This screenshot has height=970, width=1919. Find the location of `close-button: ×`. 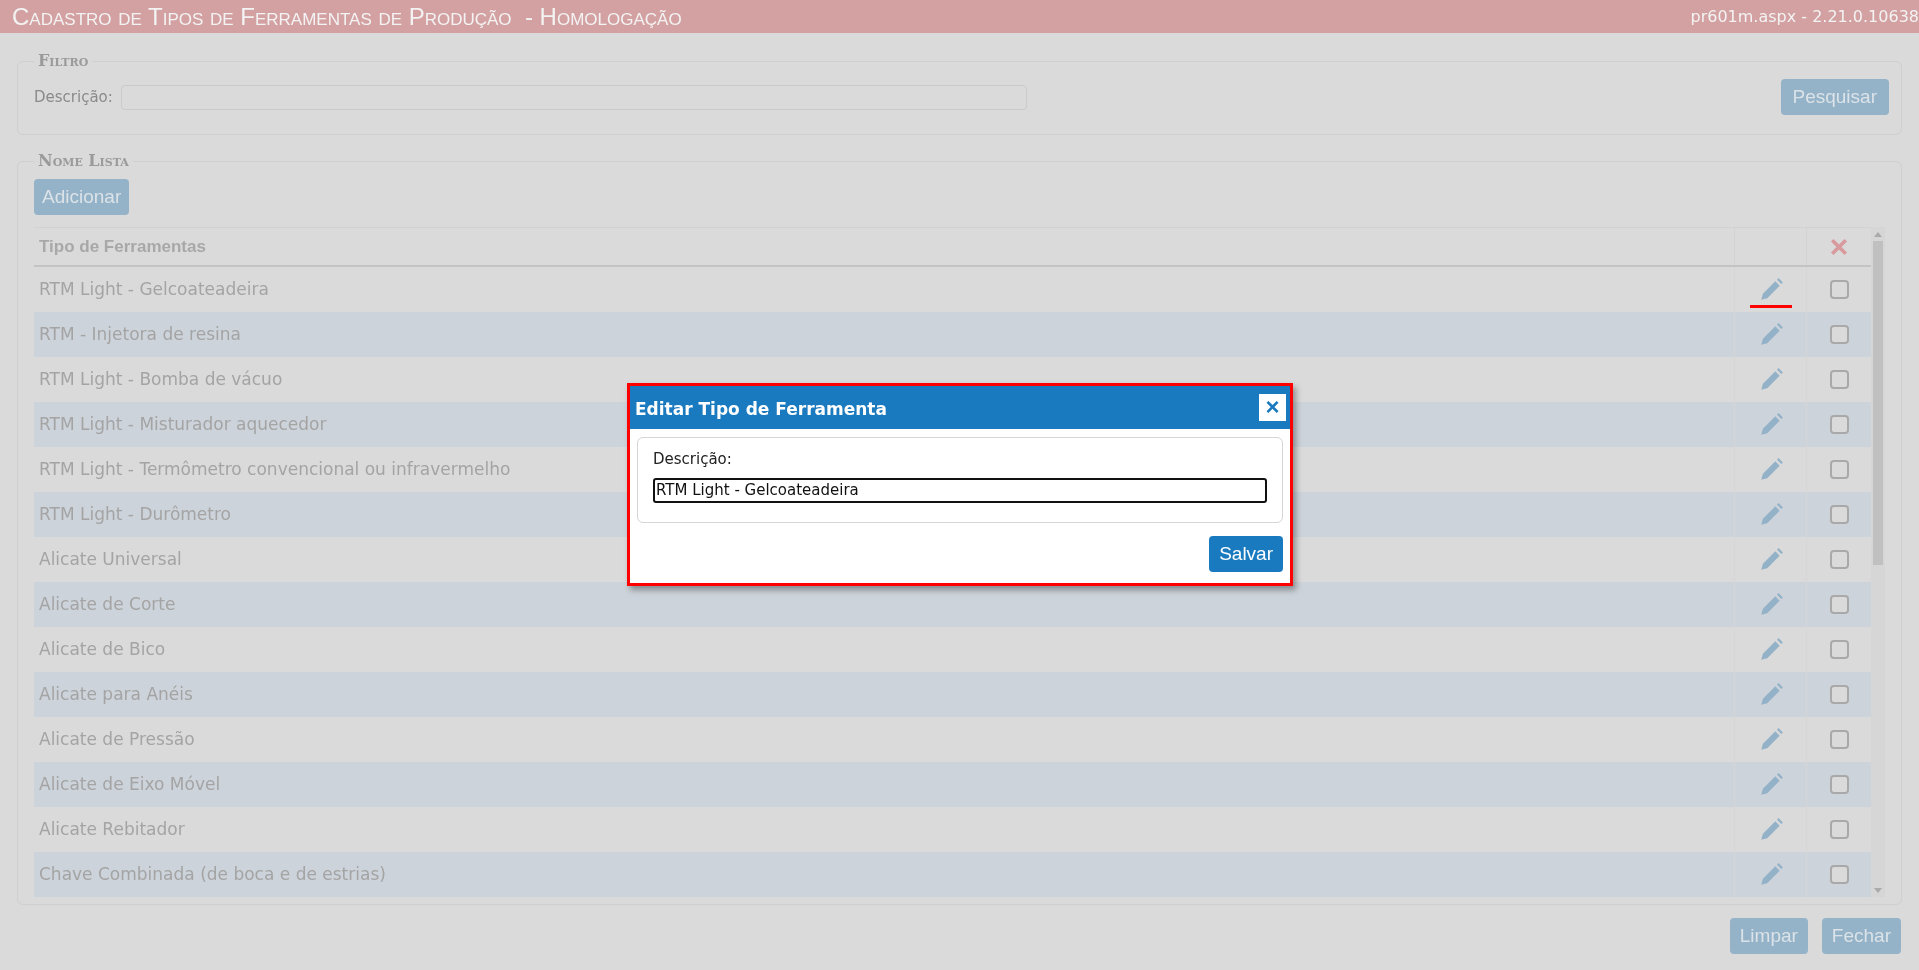

close-button: × is located at coordinates (1272, 407).